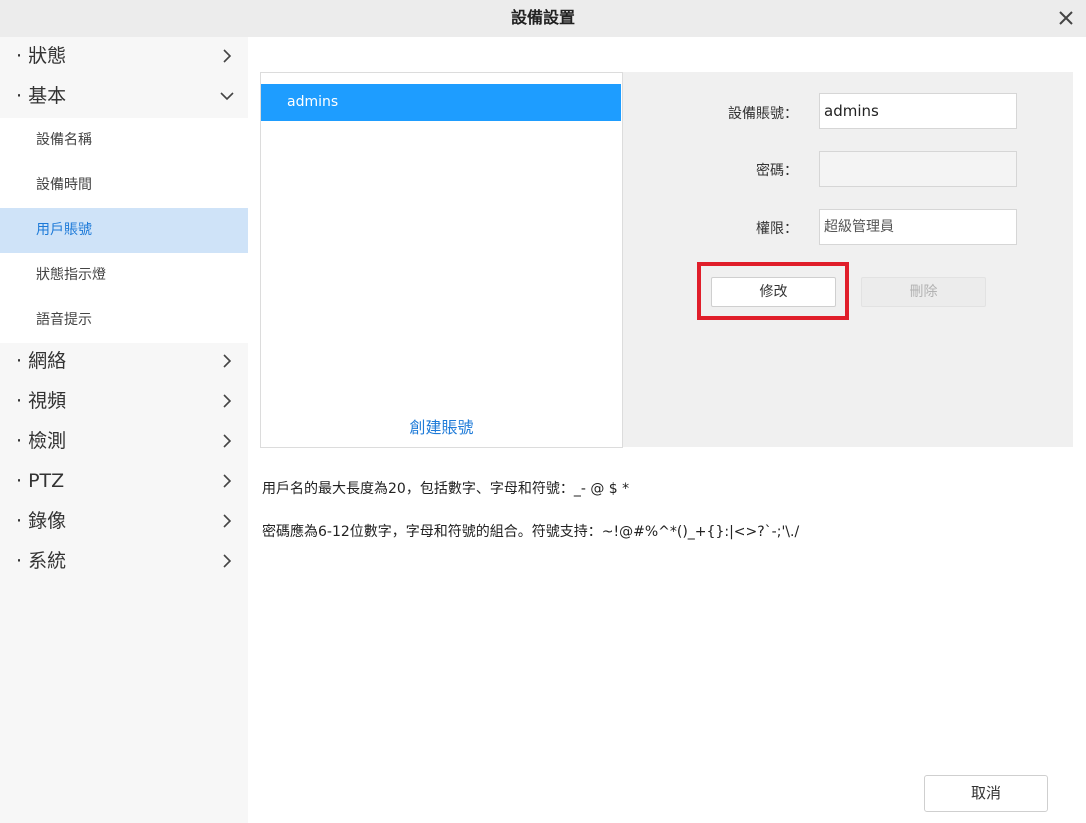  I want to click on sub-device-time-label: 設備時間, so click(64, 185).